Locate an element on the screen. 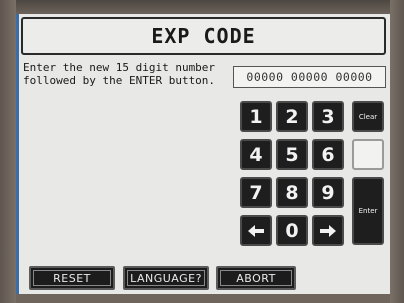 The height and width of the screenshot is (303, 404). key-7-label: 7 is located at coordinates (256, 192).